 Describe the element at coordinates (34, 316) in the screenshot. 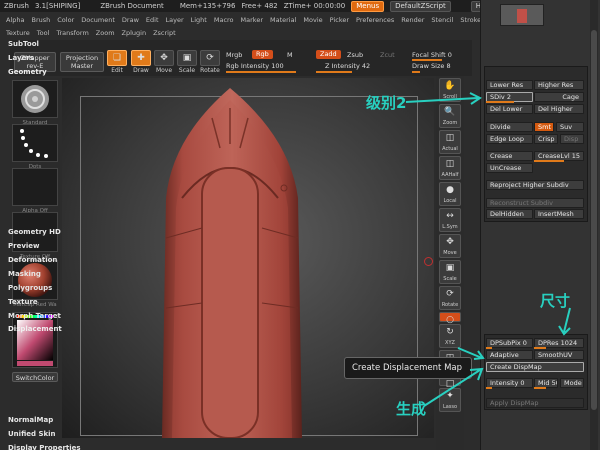

I see `morph-target-header: Morph Target` at that location.